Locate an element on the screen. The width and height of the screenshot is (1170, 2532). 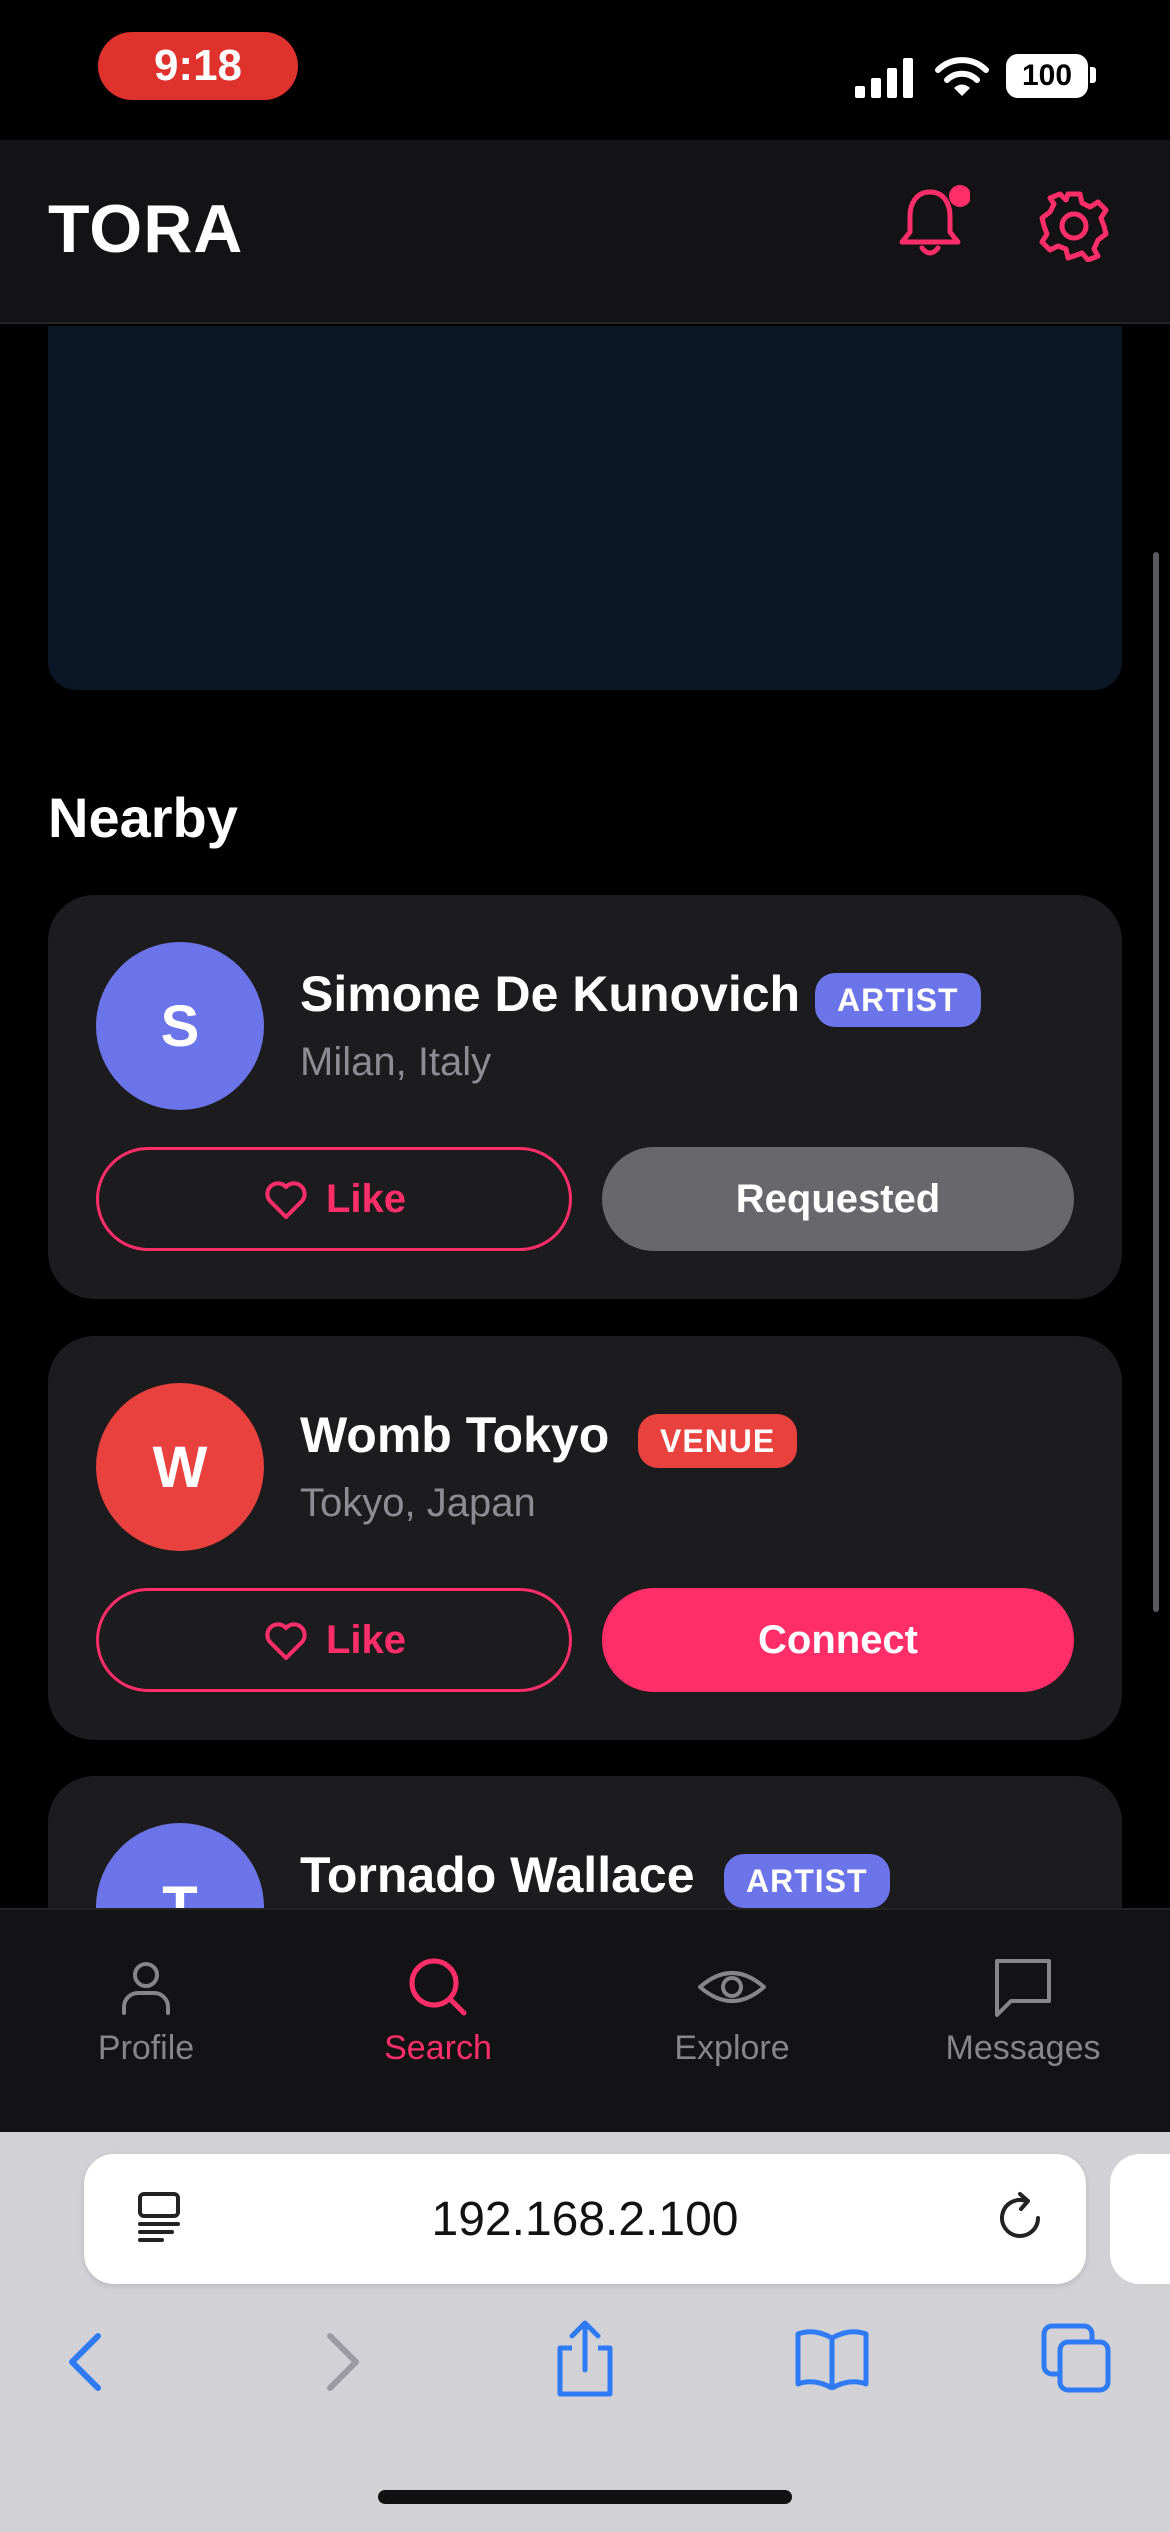
status-time: 9:18 is located at coordinates (198, 66).